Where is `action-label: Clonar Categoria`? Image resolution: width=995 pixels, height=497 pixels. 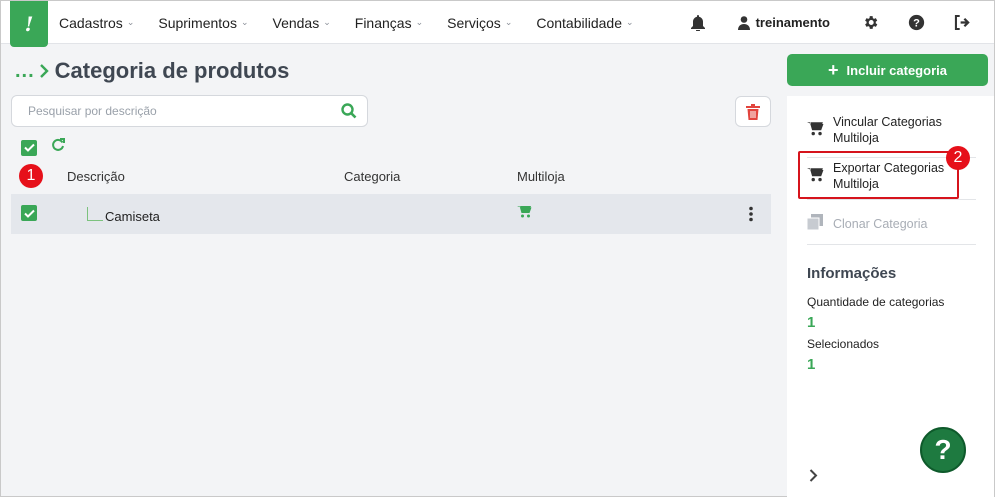 action-label: Clonar Categoria is located at coordinates (880, 224).